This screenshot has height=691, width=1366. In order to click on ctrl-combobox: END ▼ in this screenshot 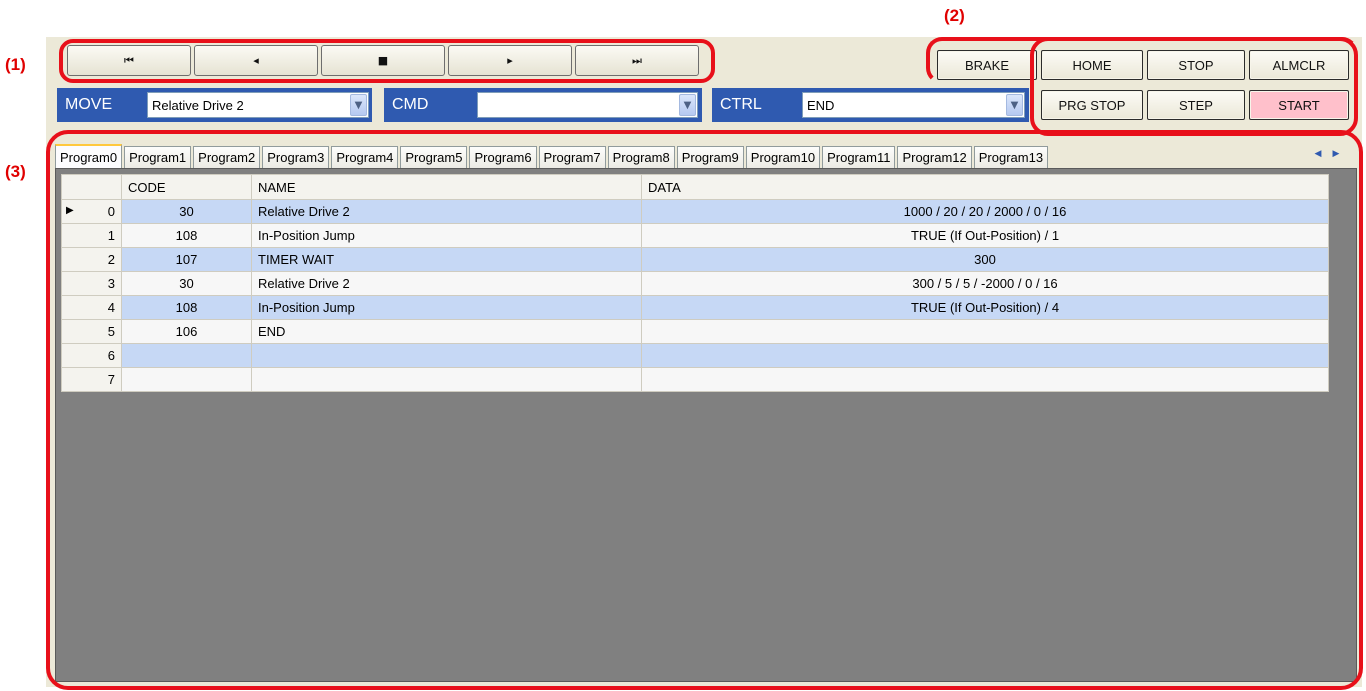, I will do `click(913, 105)`.